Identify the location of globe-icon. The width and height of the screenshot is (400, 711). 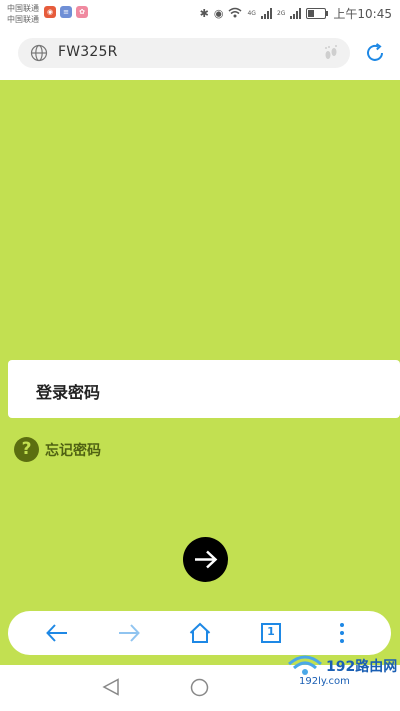
(39, 55).